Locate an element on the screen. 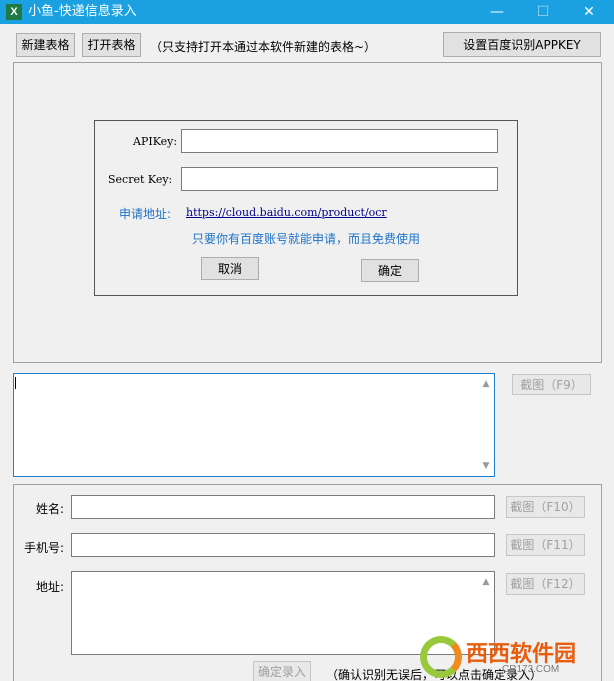 The width and height of the screenshot is (614, 681). phone-input is located at coordinates (283, 545).